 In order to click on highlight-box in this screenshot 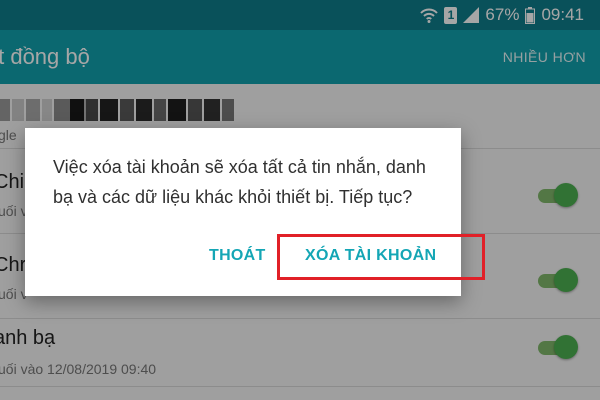, I will do `click(381, 257)`.